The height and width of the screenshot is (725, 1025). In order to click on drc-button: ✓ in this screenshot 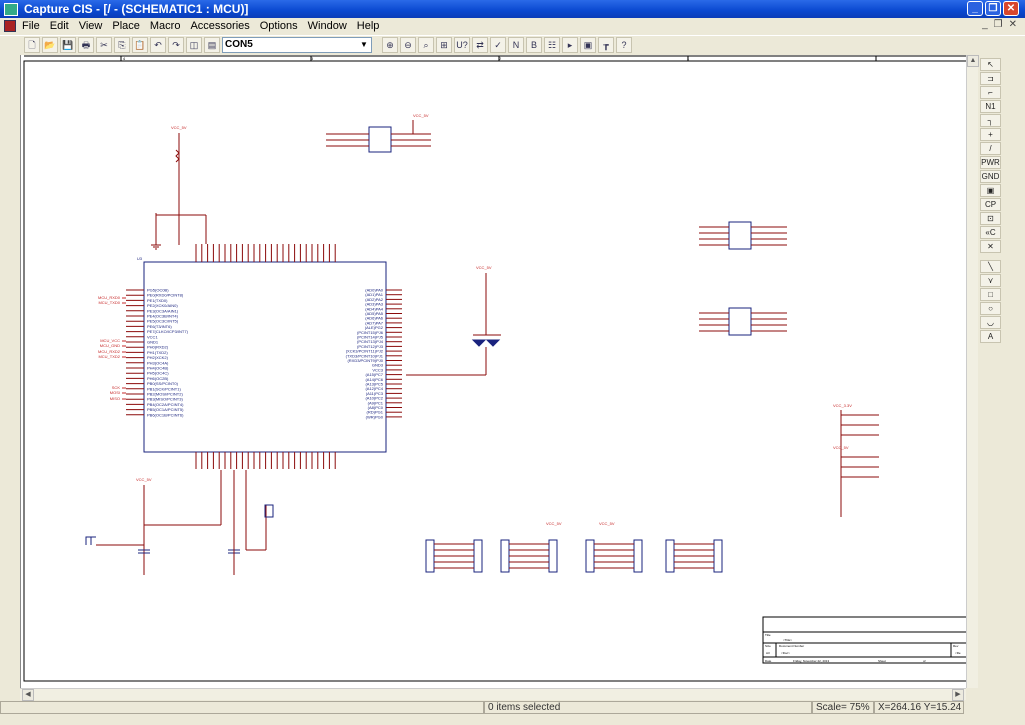, I will do `click(498, 45)`.